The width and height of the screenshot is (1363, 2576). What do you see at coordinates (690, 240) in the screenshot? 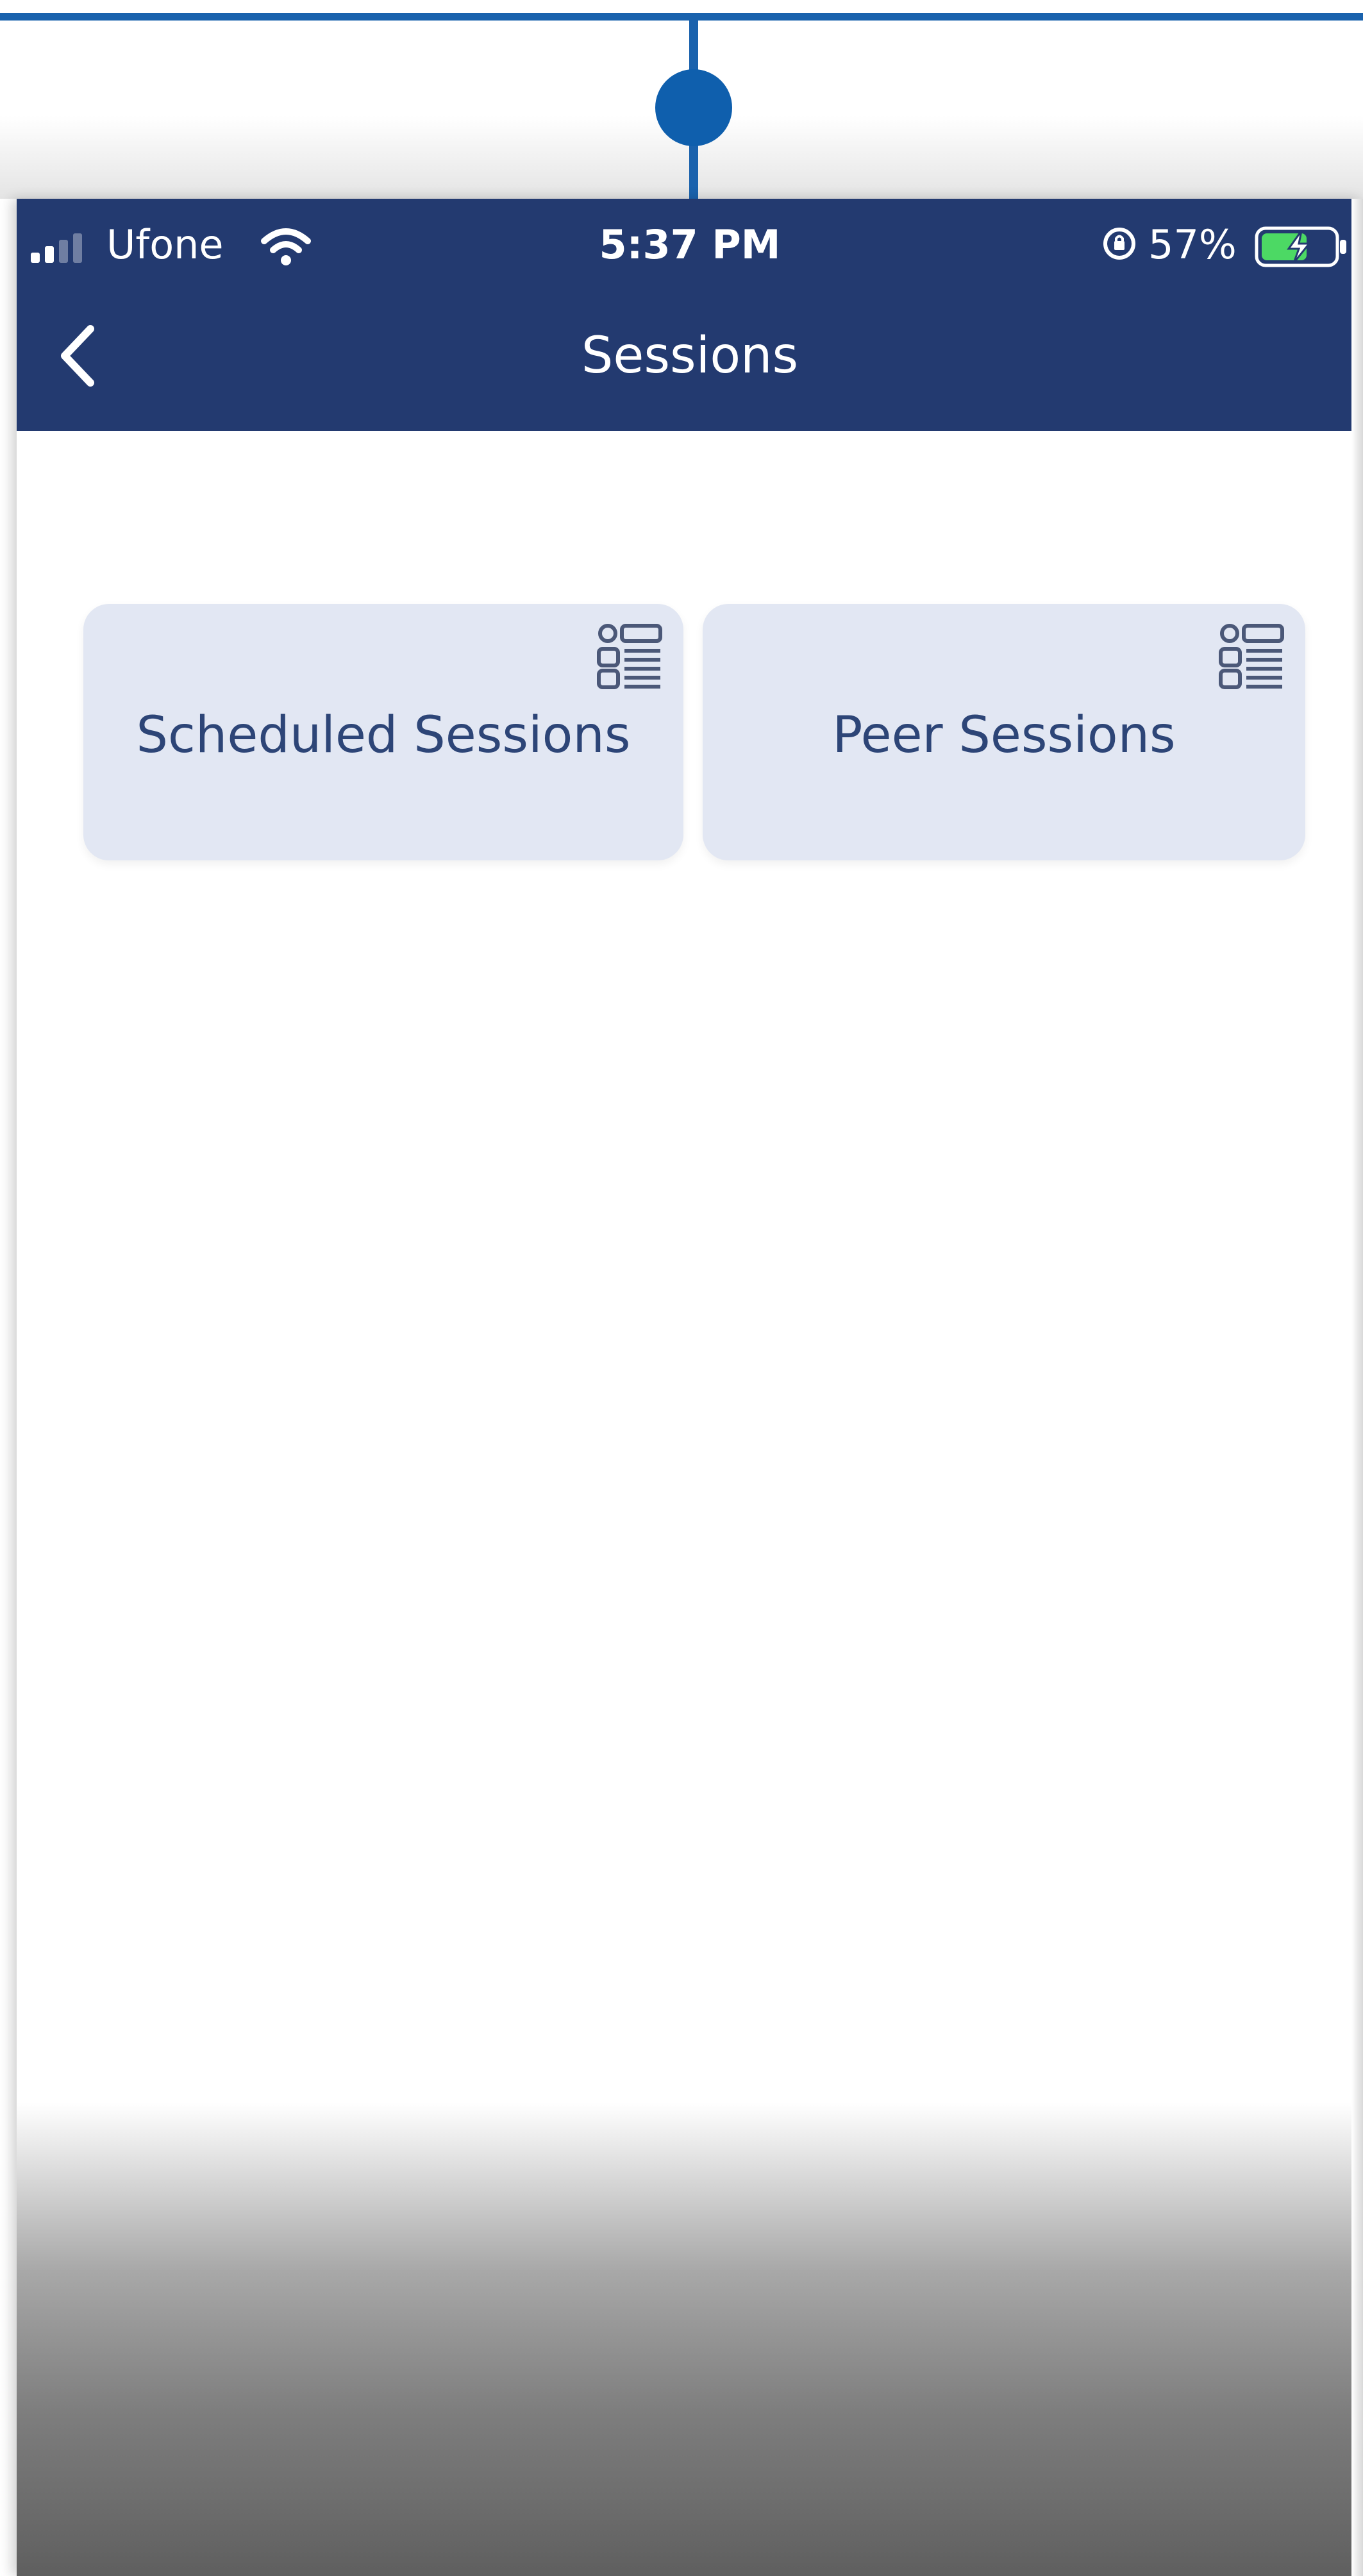
I see `status-bar: Ufone 5:37 PM 57%` at bounding box center [690, 240].